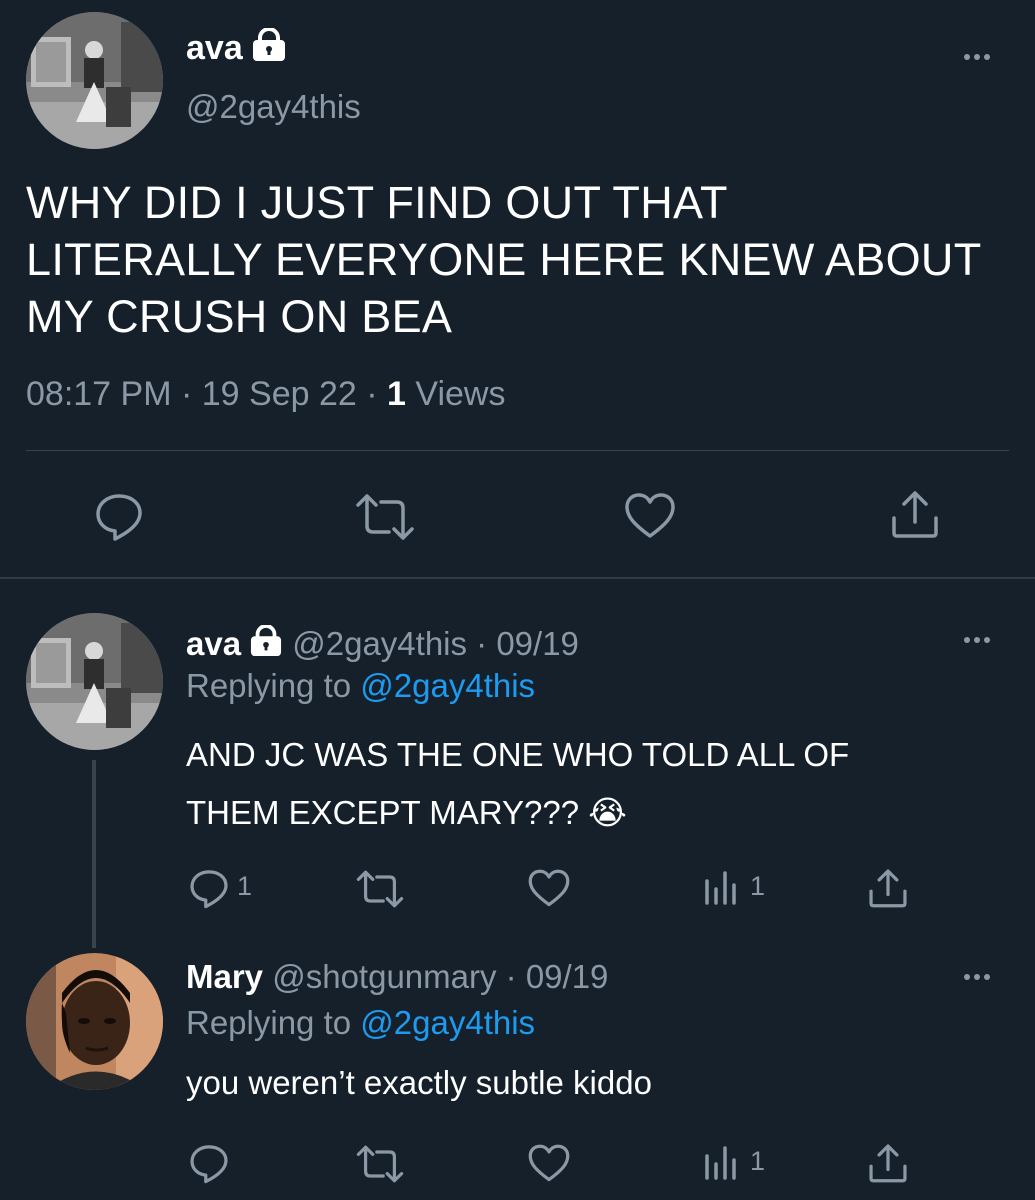 Image resolution: width=1035 pixels, height=1200 pixels. Describe the element at coordinates (224, 976) in the screenshot. I see `author-name: Mary` at that location.